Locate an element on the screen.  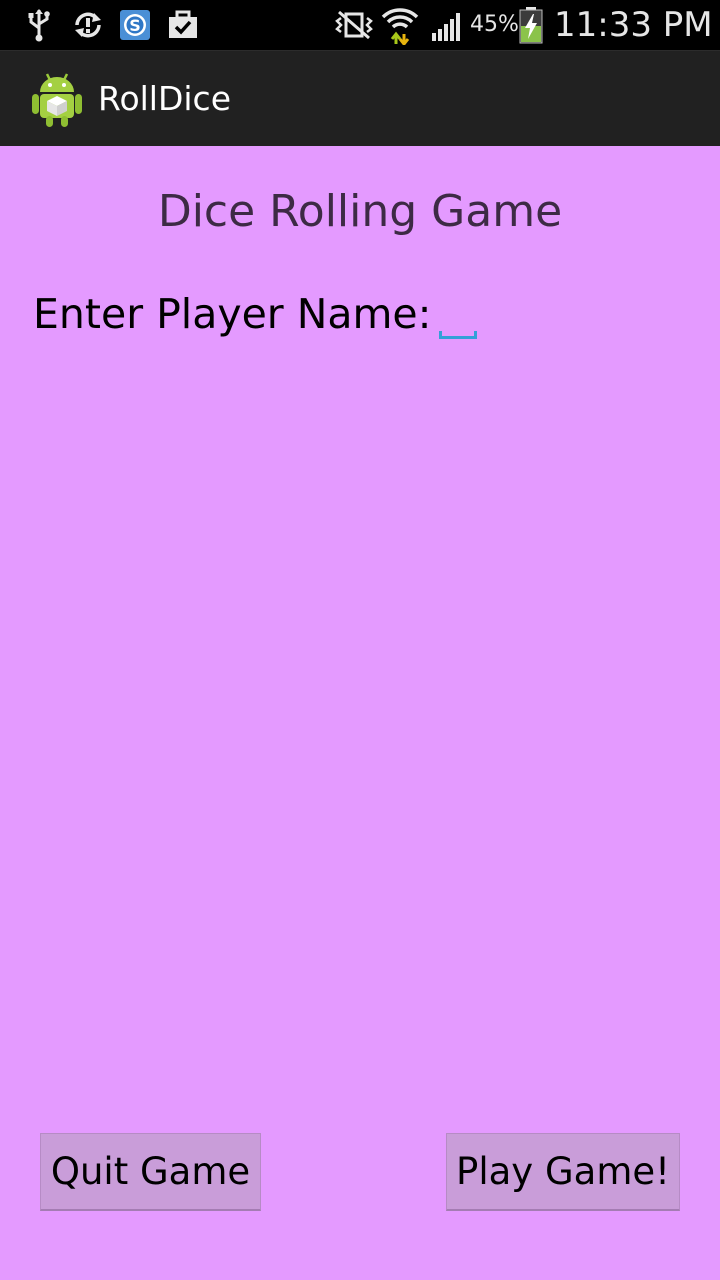
input-underline is located at coordinates (458, 337).